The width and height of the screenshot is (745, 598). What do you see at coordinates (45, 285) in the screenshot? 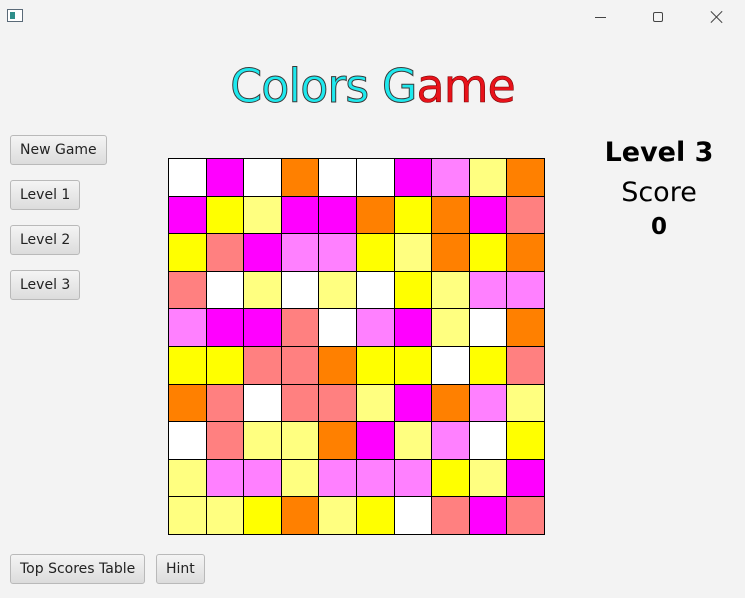
I see `level-3-button: Level 3` at bounding box center [45, 285].